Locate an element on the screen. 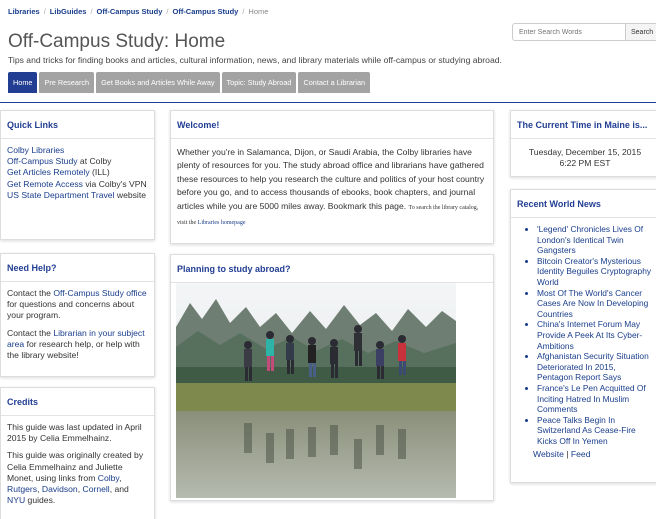 This screenshot has height=519, width=656. breadcrumb-off-campus-study: Off-Campus Study is located at coordinates (130, 11).